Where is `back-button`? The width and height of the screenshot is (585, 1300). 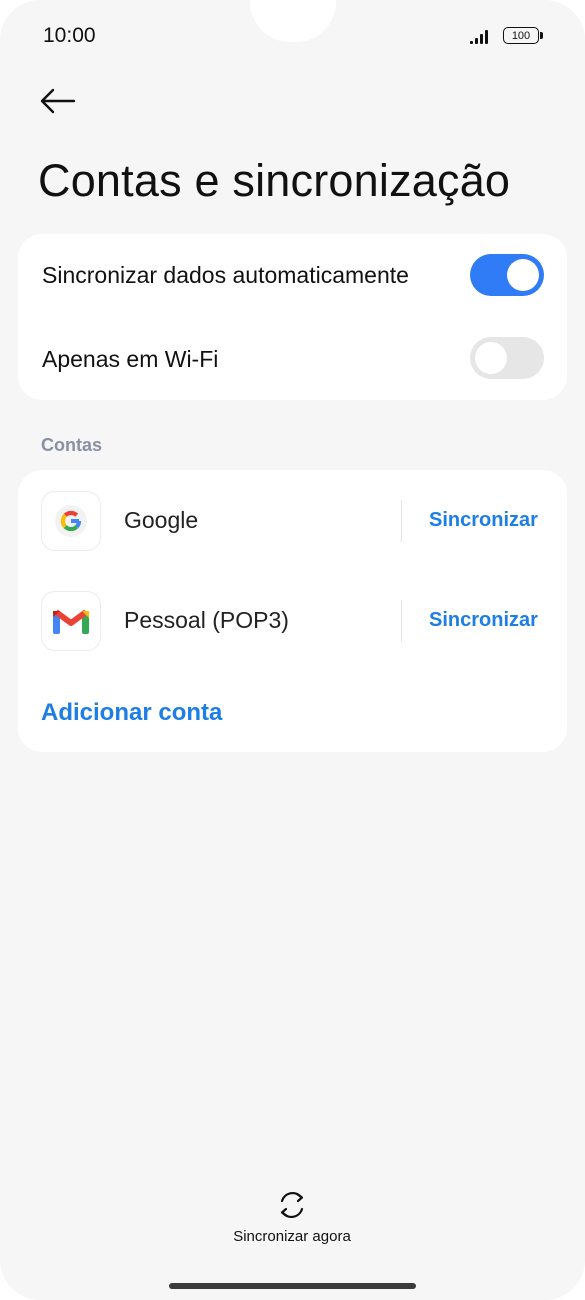
back-button is located at coordinates (58, 101).